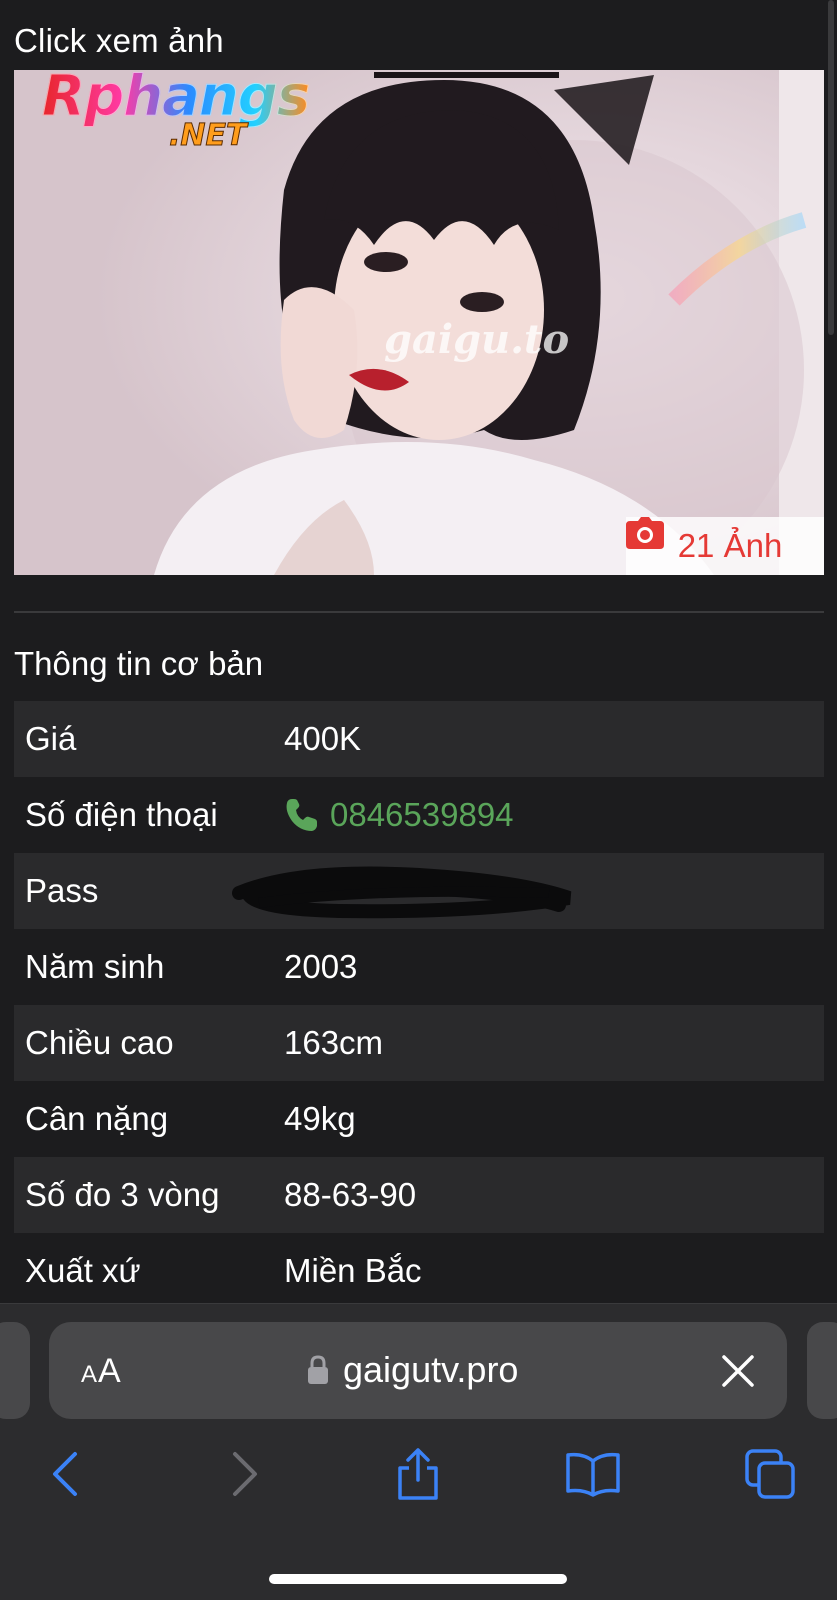 This screenshot has width=837, height=1600. Describe the element at coordinates (99, 1042) in the screenshot. I see `info-label: Chiều cao` at that location.